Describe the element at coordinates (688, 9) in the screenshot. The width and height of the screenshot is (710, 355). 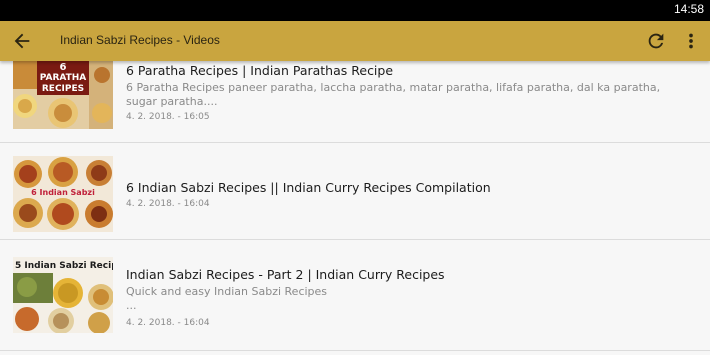
I see `status-time: 14:58` at that location.